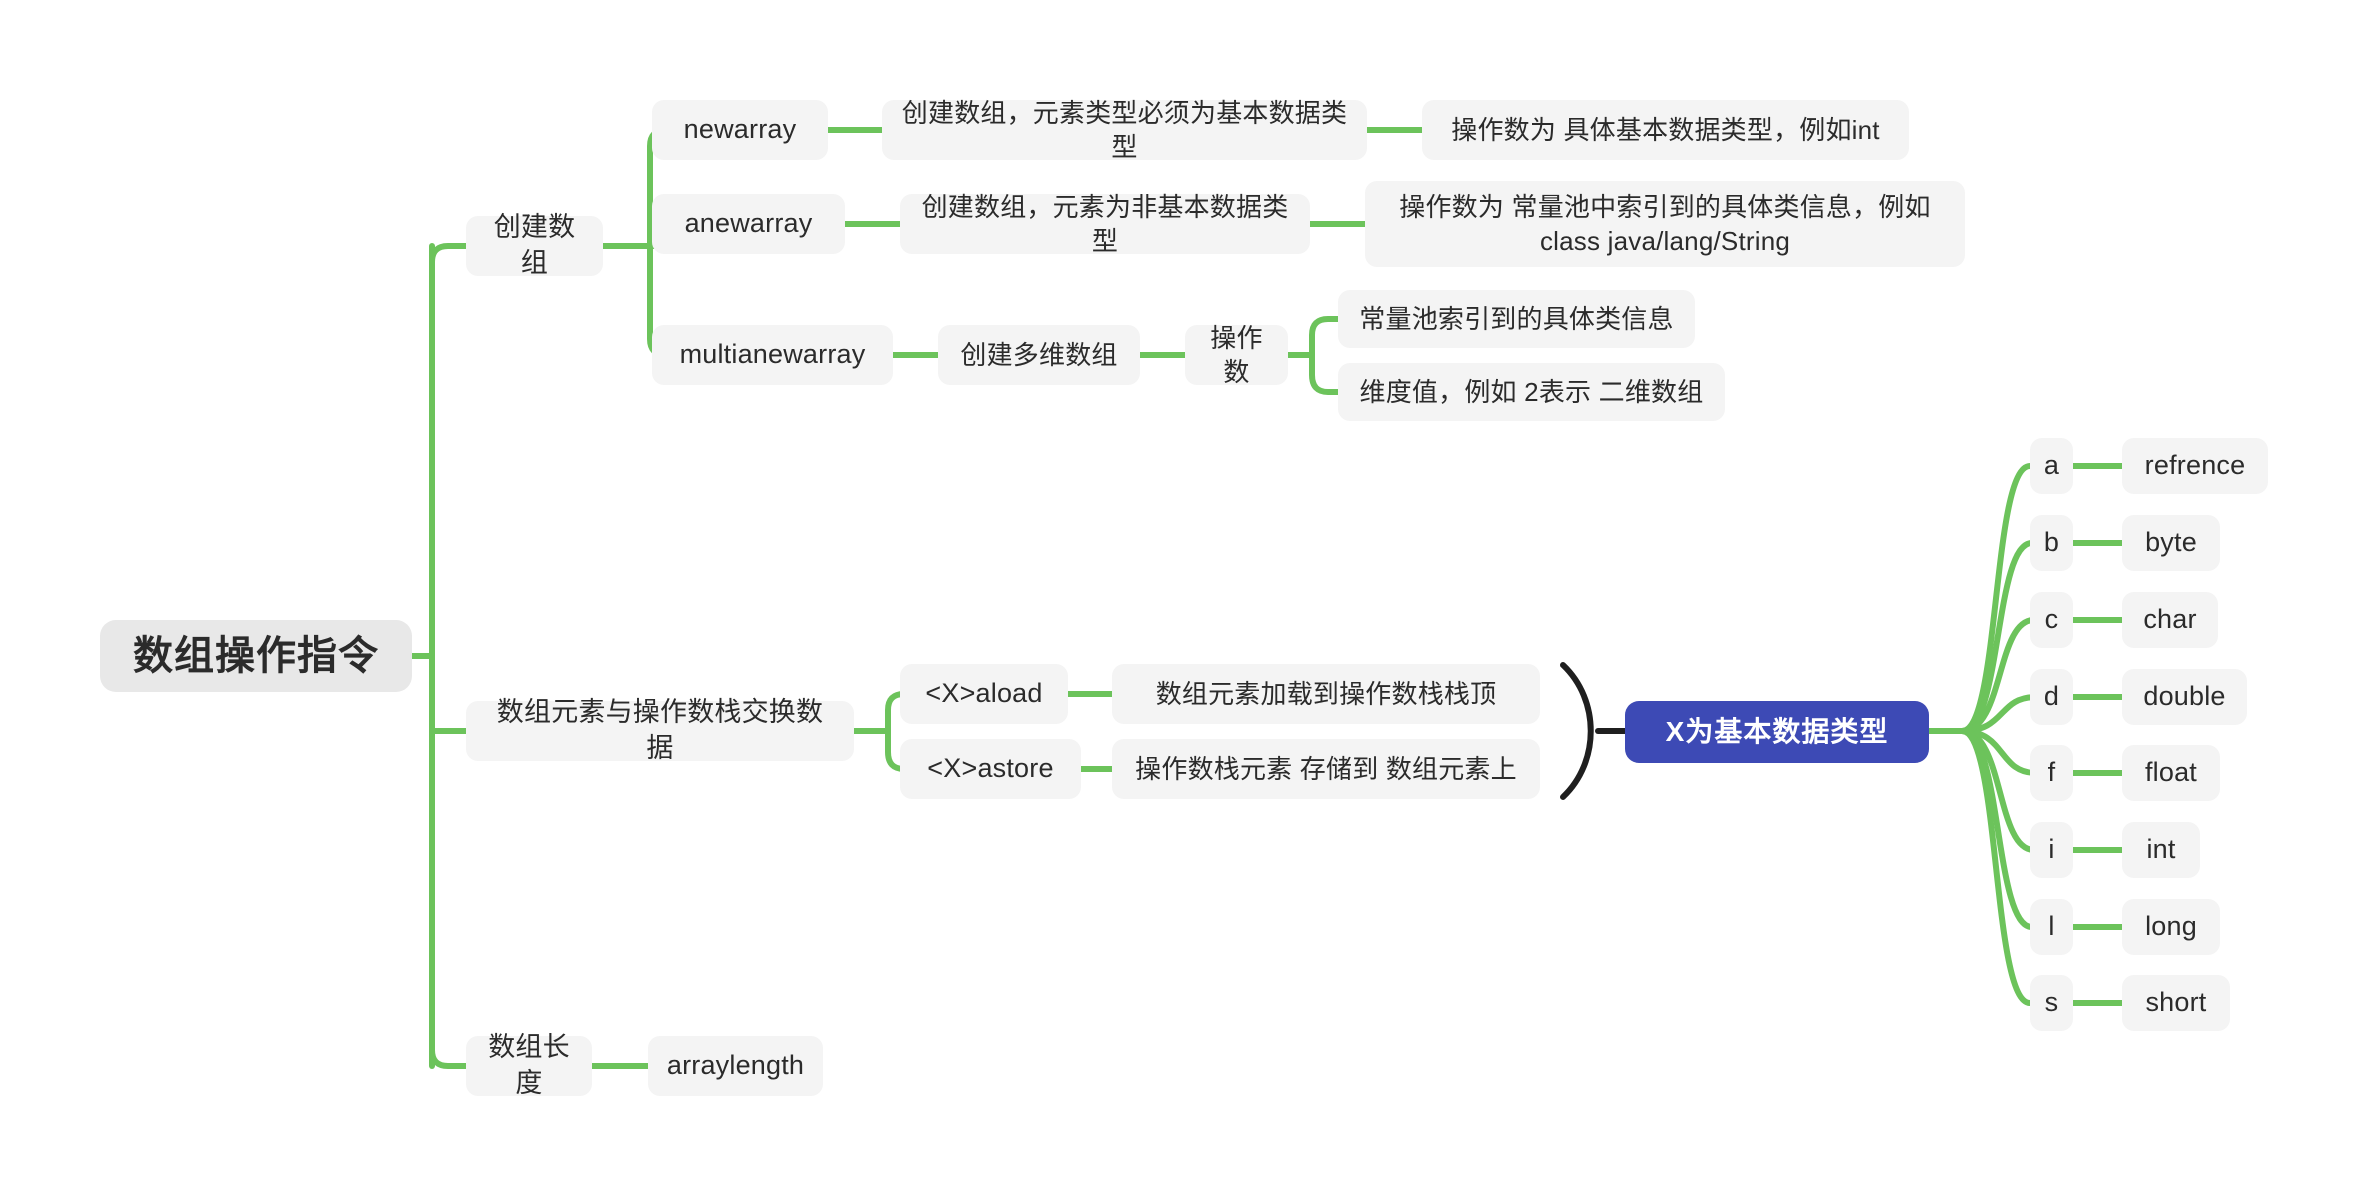  I want to click on node-type-letter-a: a, so click(2051, 466).